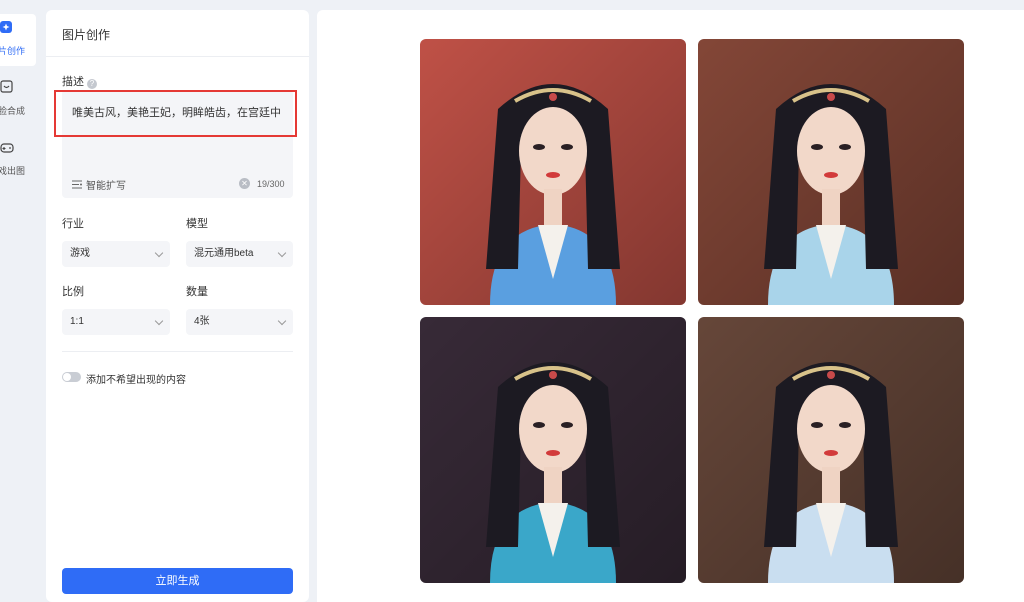 The width and height of the screenshot is (1024, 602). What do you see at coordinates (18, 100) in the screenshot?
I see `nav-item-face-fusion: 脸合成` at bounding box center [18, 100].